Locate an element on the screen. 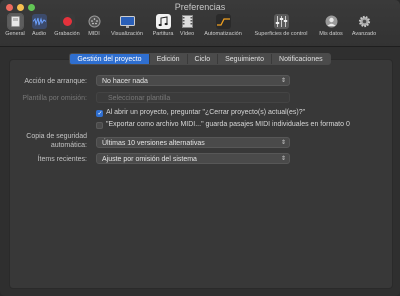 This screenshot has width=400, height=296. auto-backup-popup: Últimas 10 versiones alternativas ⇕ is located at coordinates (193, 142).